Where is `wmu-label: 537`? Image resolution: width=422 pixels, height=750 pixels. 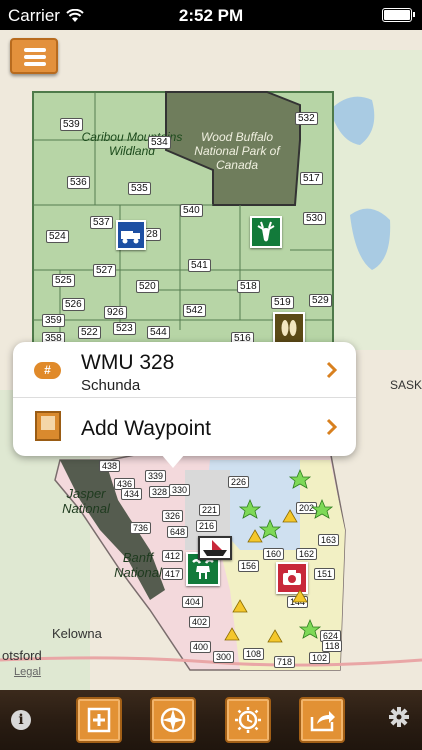 wmu-label: 537 is located at coordinates (101, 222).